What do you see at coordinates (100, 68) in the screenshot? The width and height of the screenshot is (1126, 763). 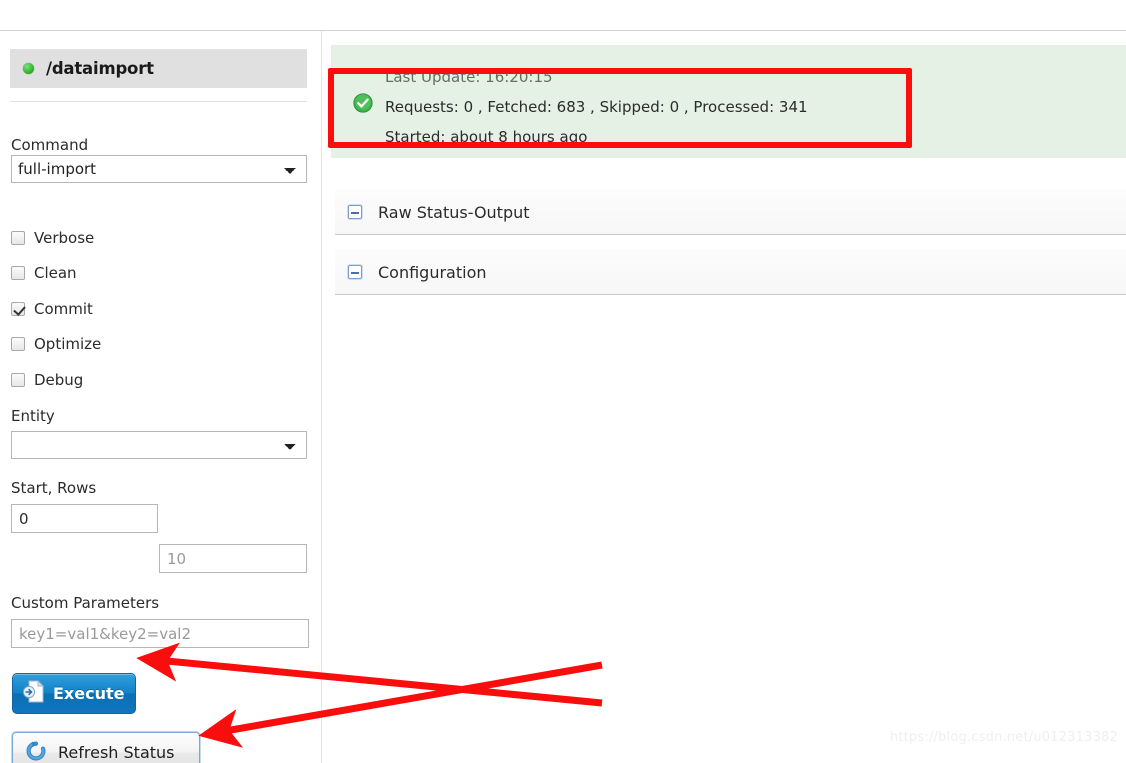 I see `handler-name: /dataimport` at bounding box center [100, 68].